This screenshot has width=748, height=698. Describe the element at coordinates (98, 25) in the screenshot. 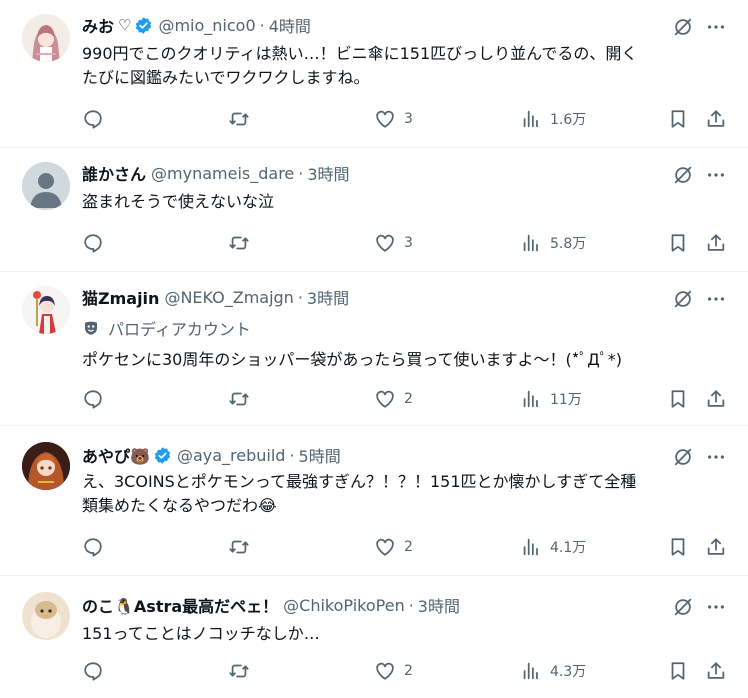

I see `display-name: みお` at that location.